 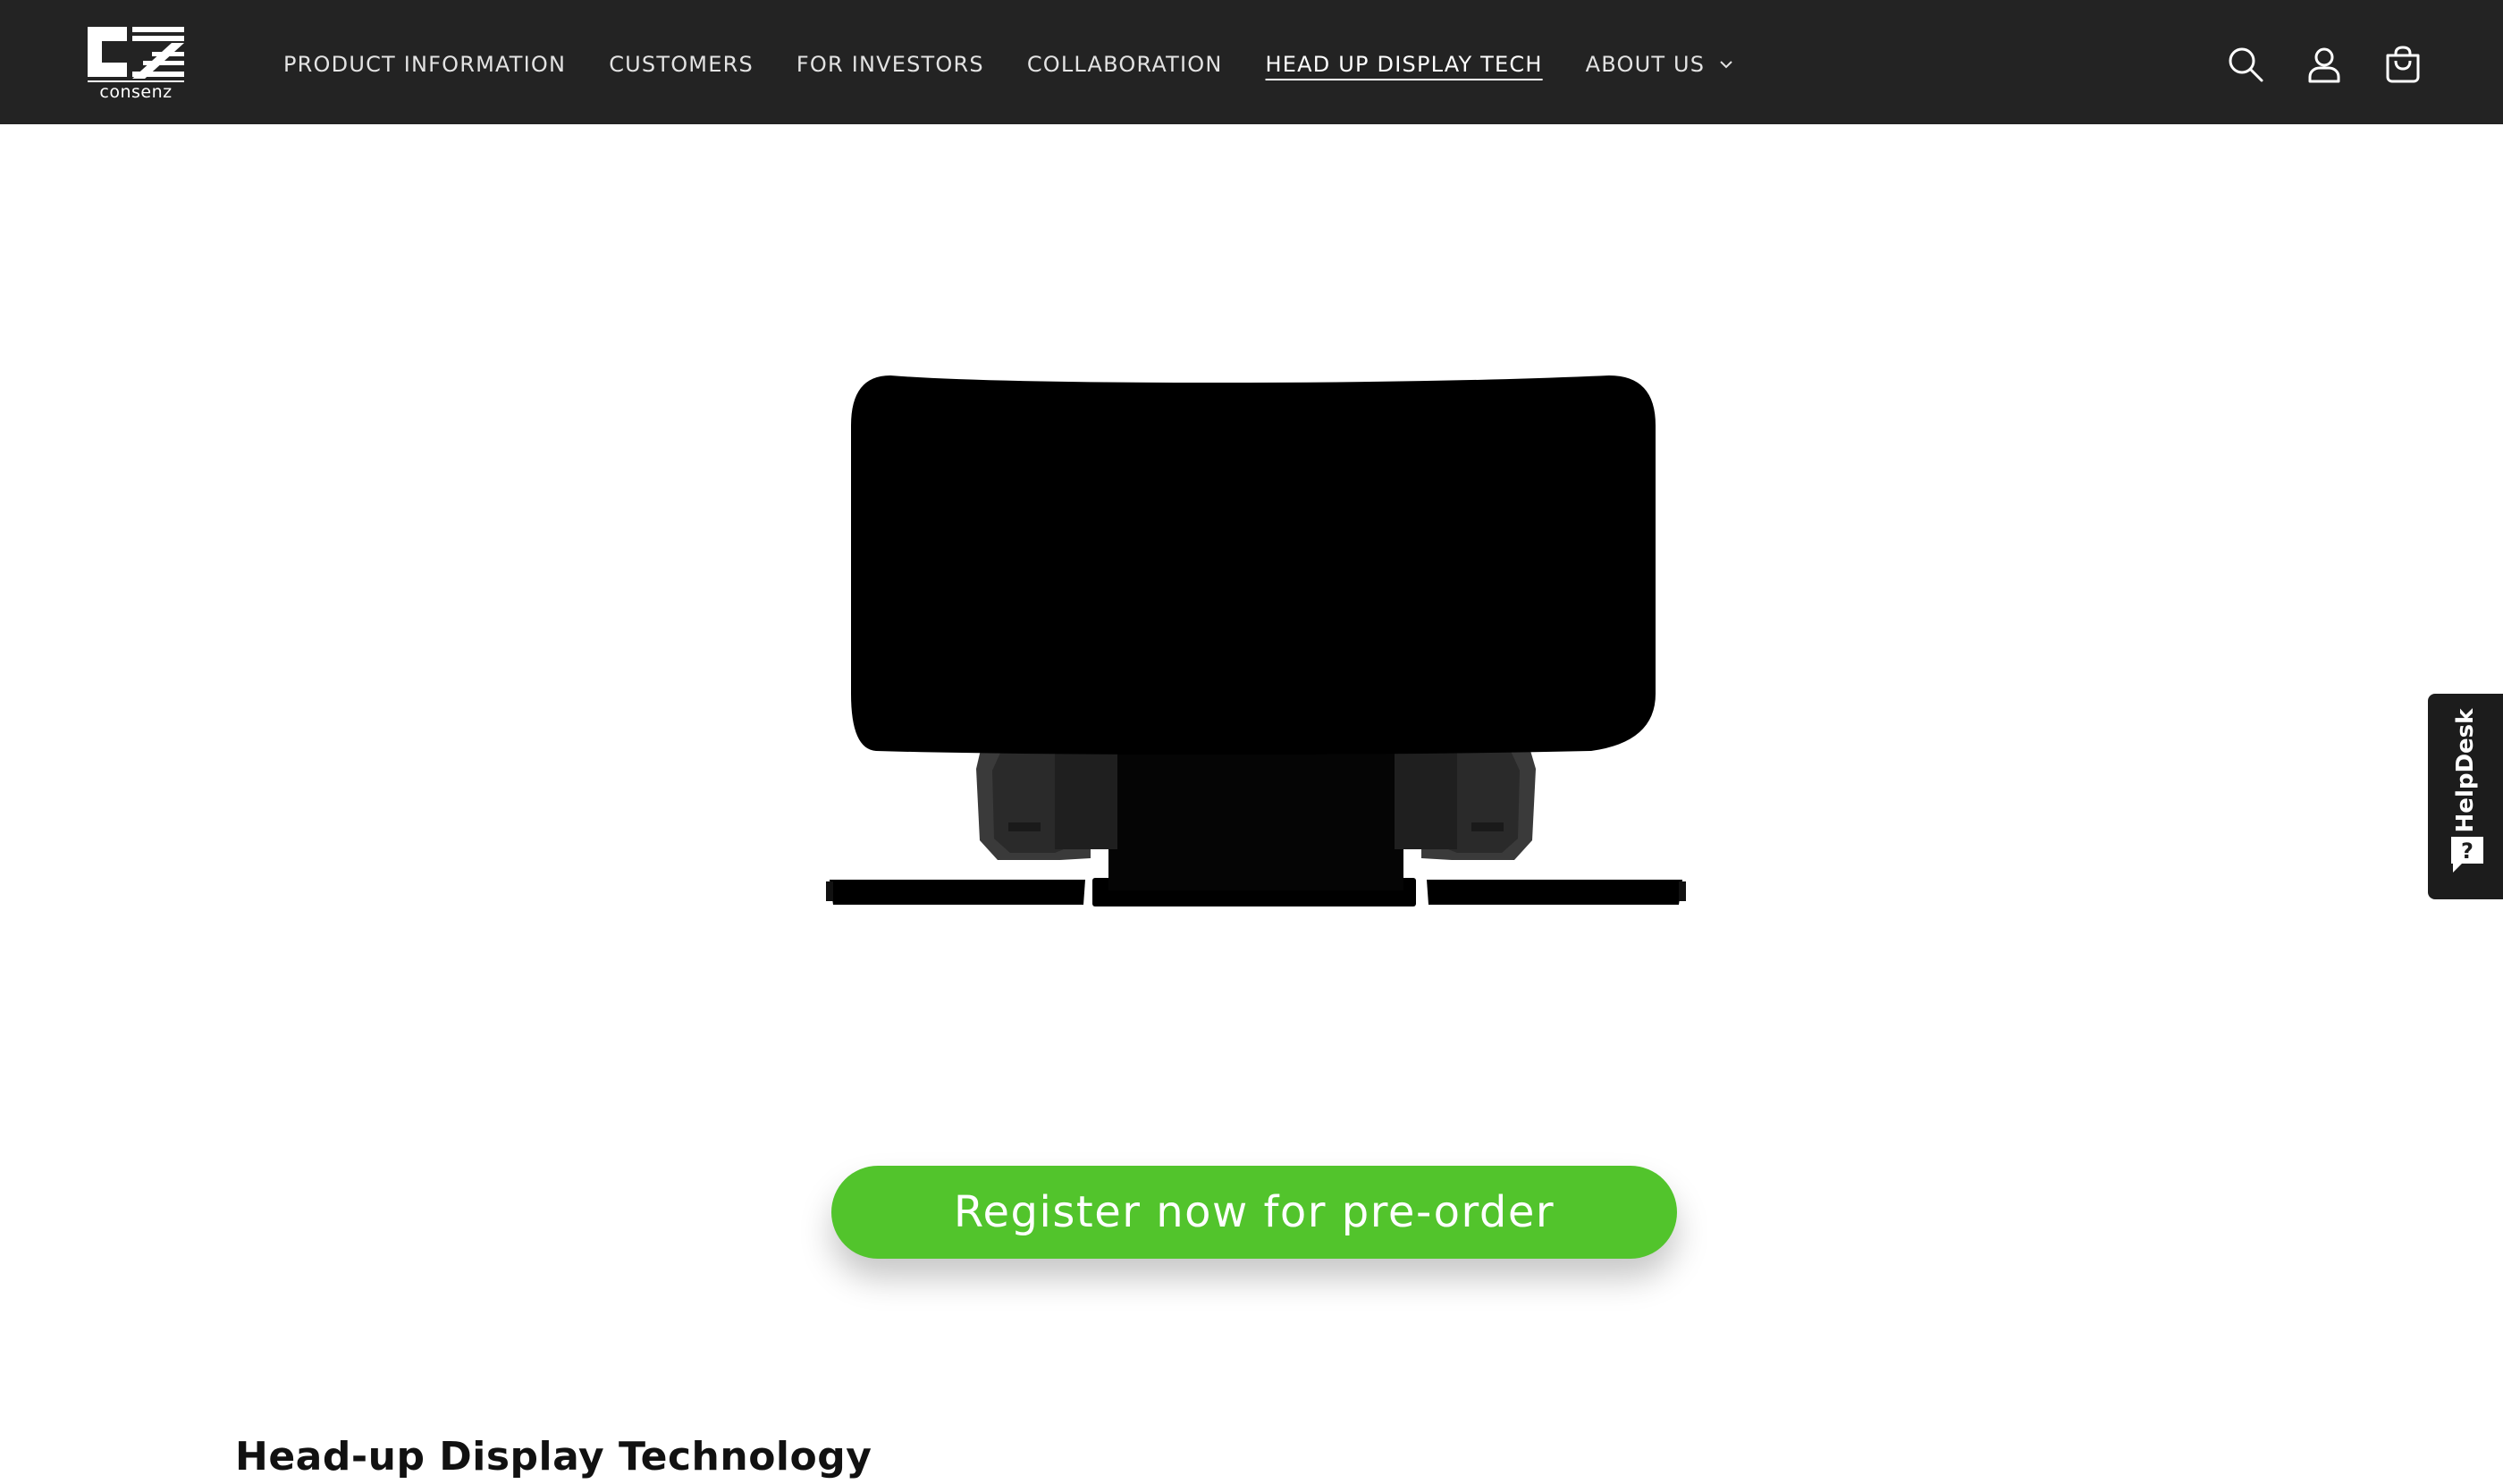 I want to click on nav-item-label: ABOUT US, so click(x=1645, y=64).